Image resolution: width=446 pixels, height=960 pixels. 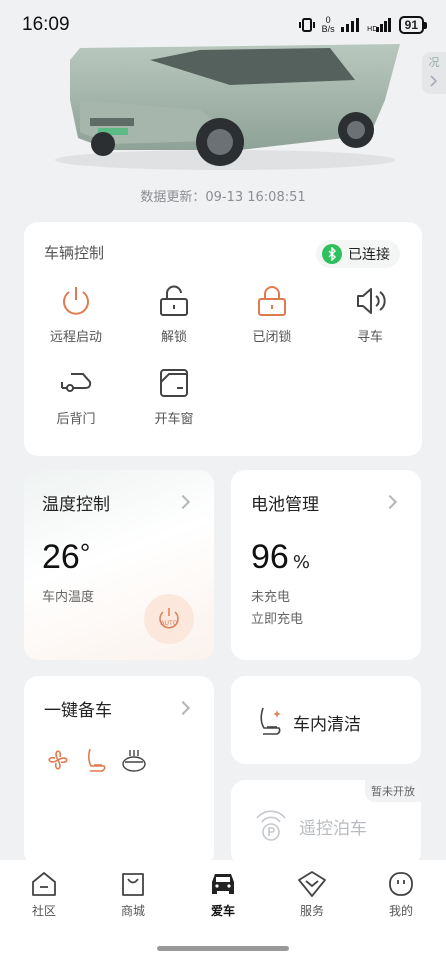 What do you see at coordinates (285, 505) in the screenshot?
I see `battery-title: 电池管理` at bounding box center [285, 505].